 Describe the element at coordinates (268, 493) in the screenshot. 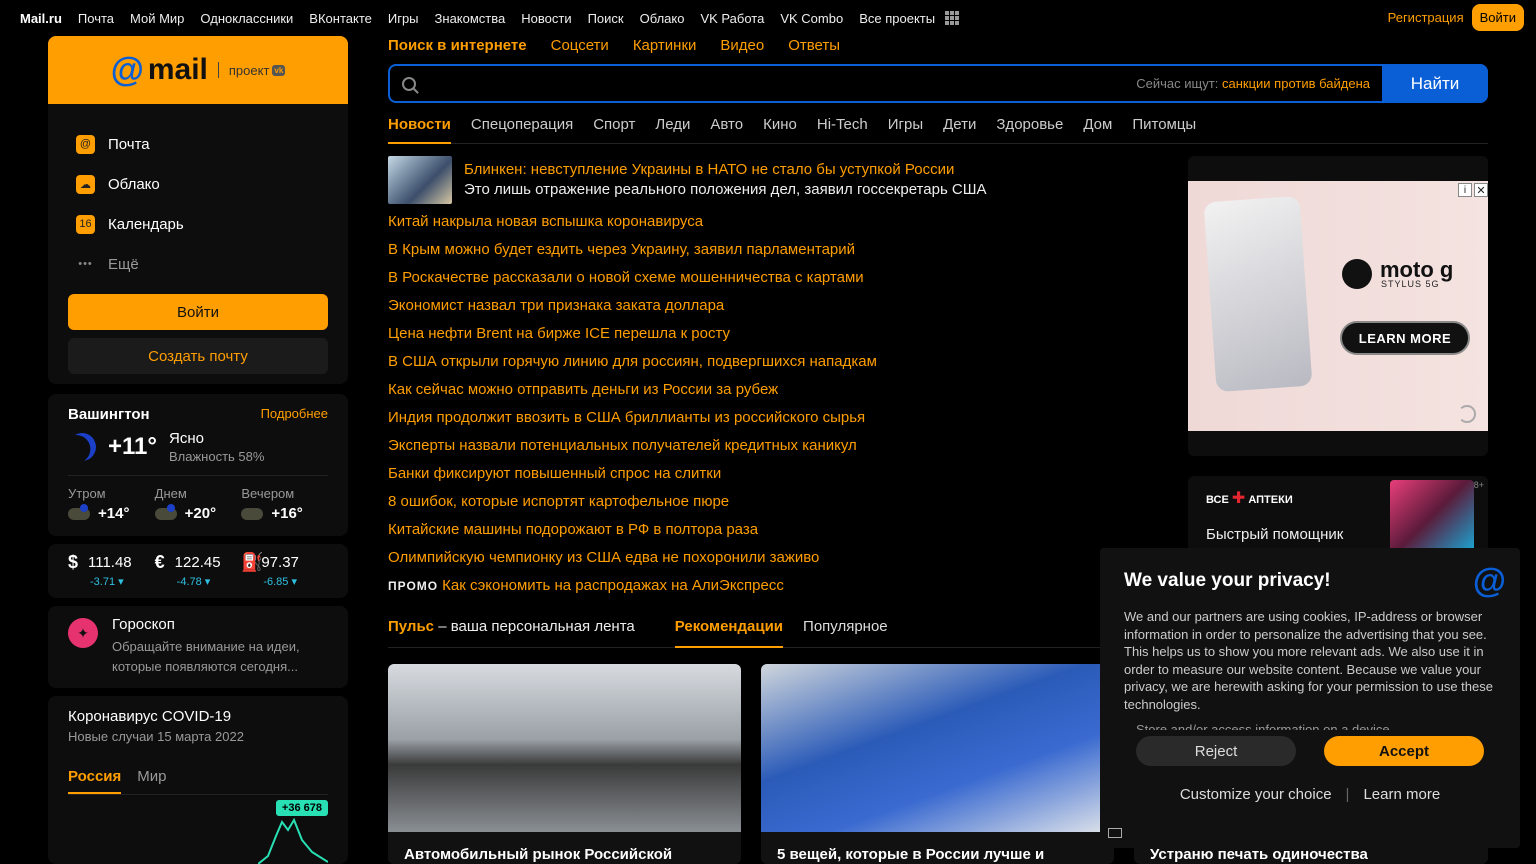

I see `forecast-label: Вечером` at that location.